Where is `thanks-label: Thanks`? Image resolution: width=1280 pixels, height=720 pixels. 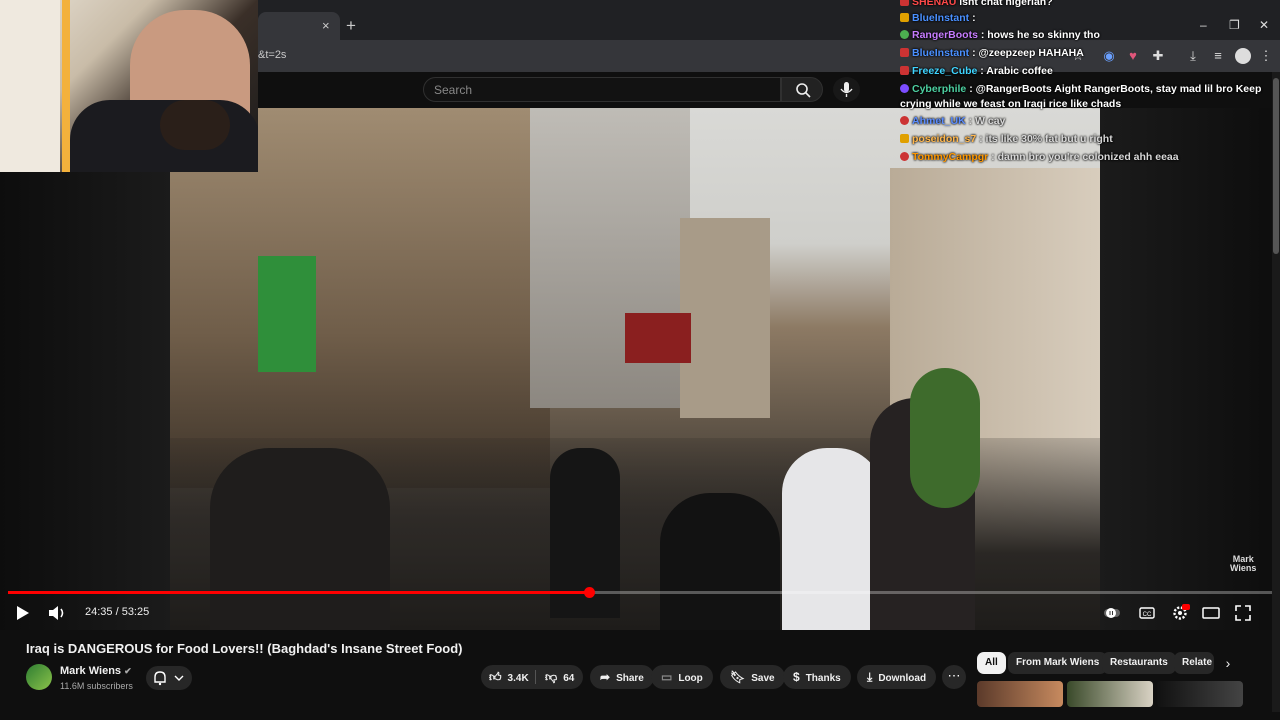
thanks-label: Thanks is located at coordinates (823, 678).